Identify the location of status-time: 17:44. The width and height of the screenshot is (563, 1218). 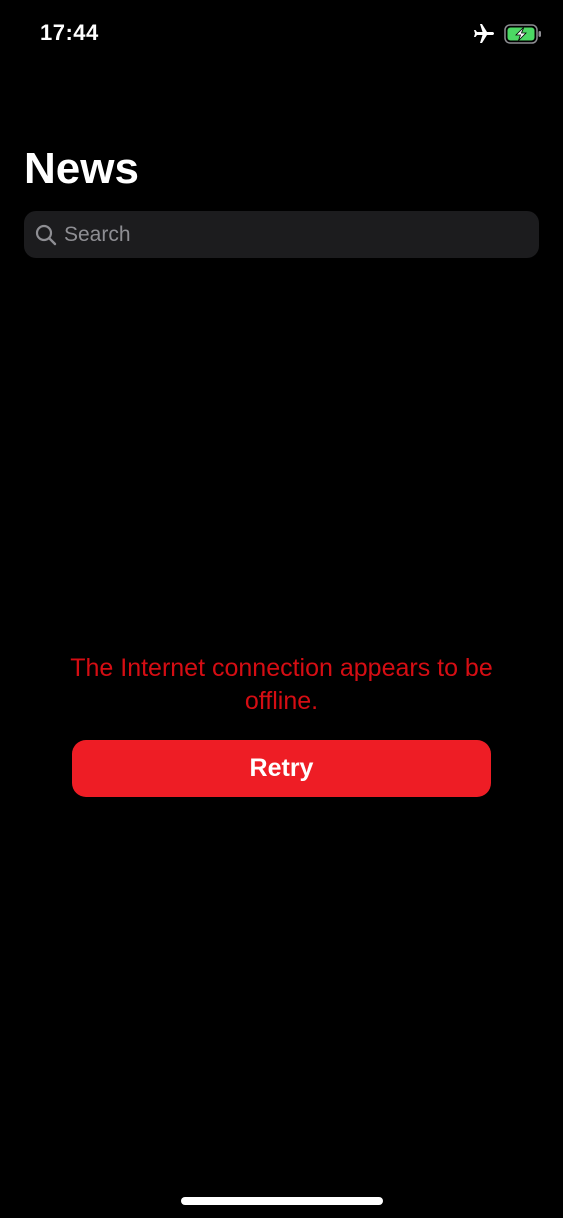
(69, 32).